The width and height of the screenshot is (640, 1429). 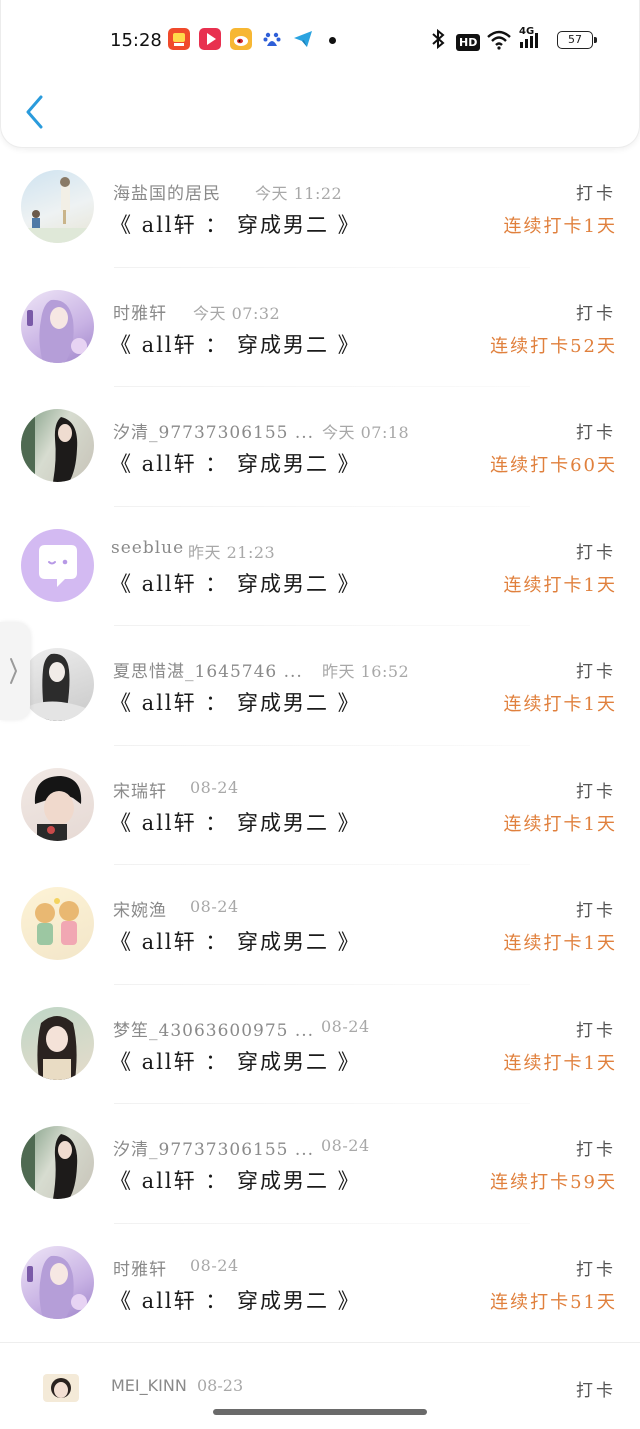 What do you see at coordinates (553, 1302) in the screenshot?
I see `streak-count: 连续打卡51天` at bounding box center [553, 1302].